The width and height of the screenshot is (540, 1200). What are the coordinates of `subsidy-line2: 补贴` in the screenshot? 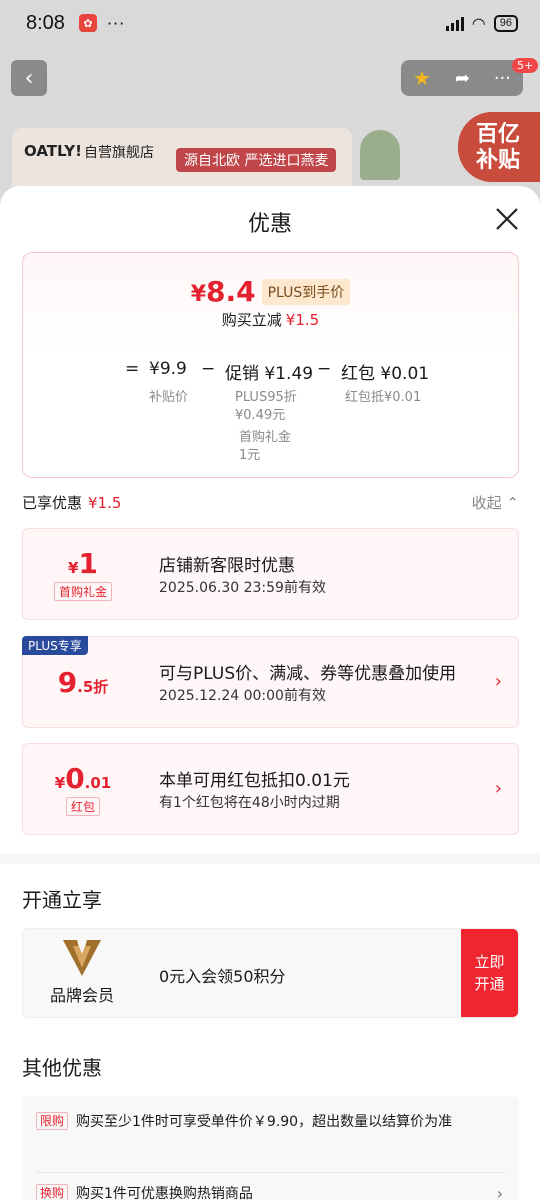 It's located at (498, 160).